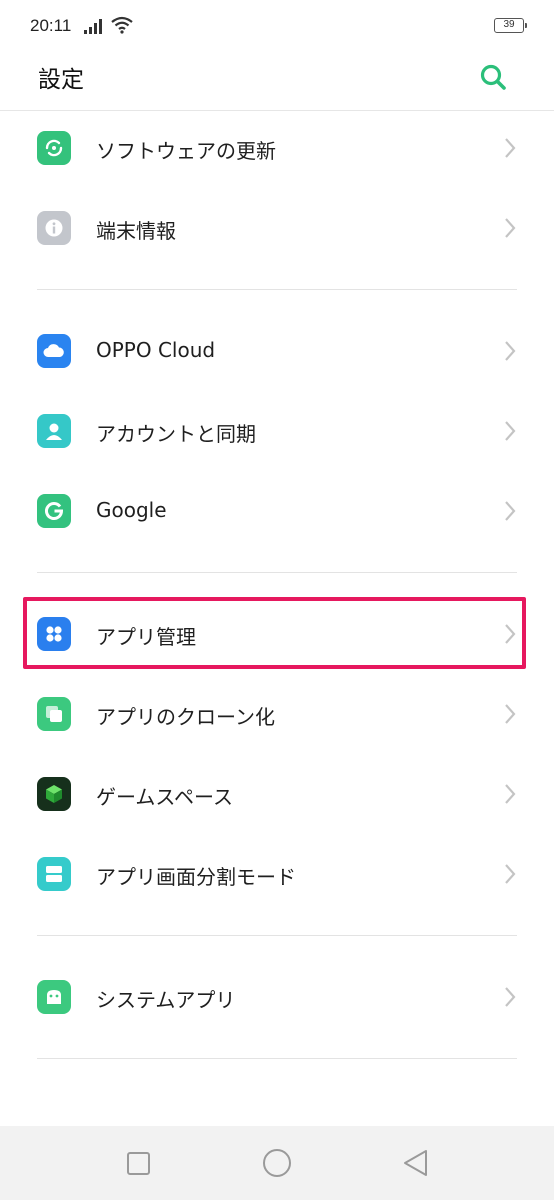 The image size is (554, 1200). I want to click on settings-row-device-info: 端末情報, so click(277, 228).